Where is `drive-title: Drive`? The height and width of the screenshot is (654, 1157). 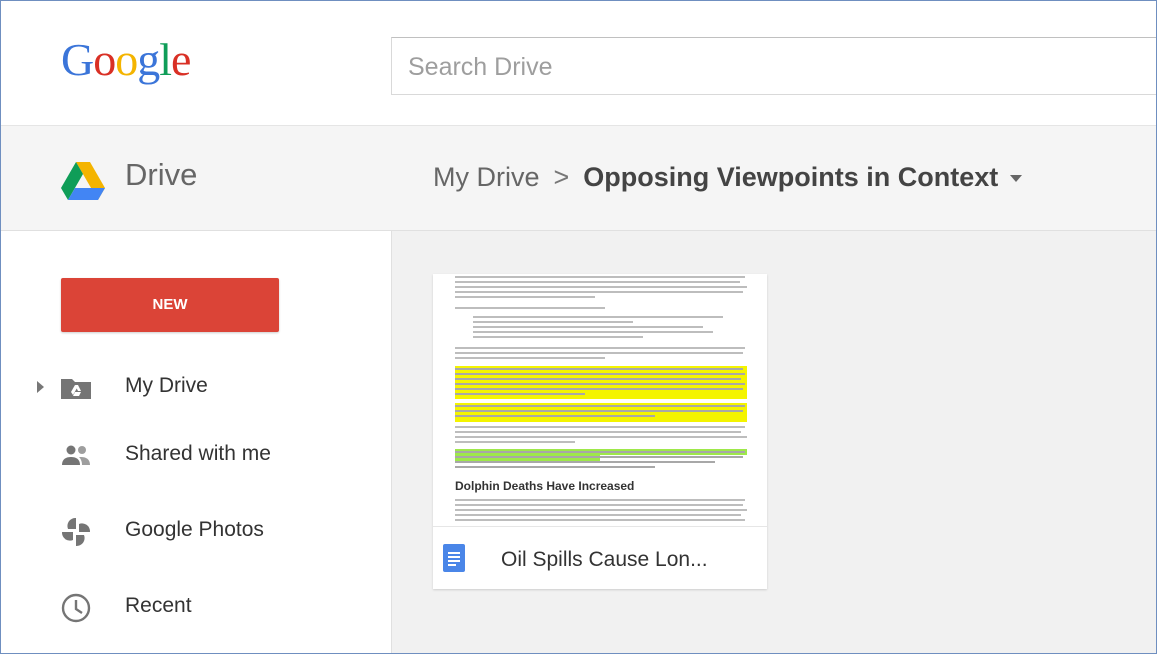
drive-title: Drive is located at coordinates (161, 174).